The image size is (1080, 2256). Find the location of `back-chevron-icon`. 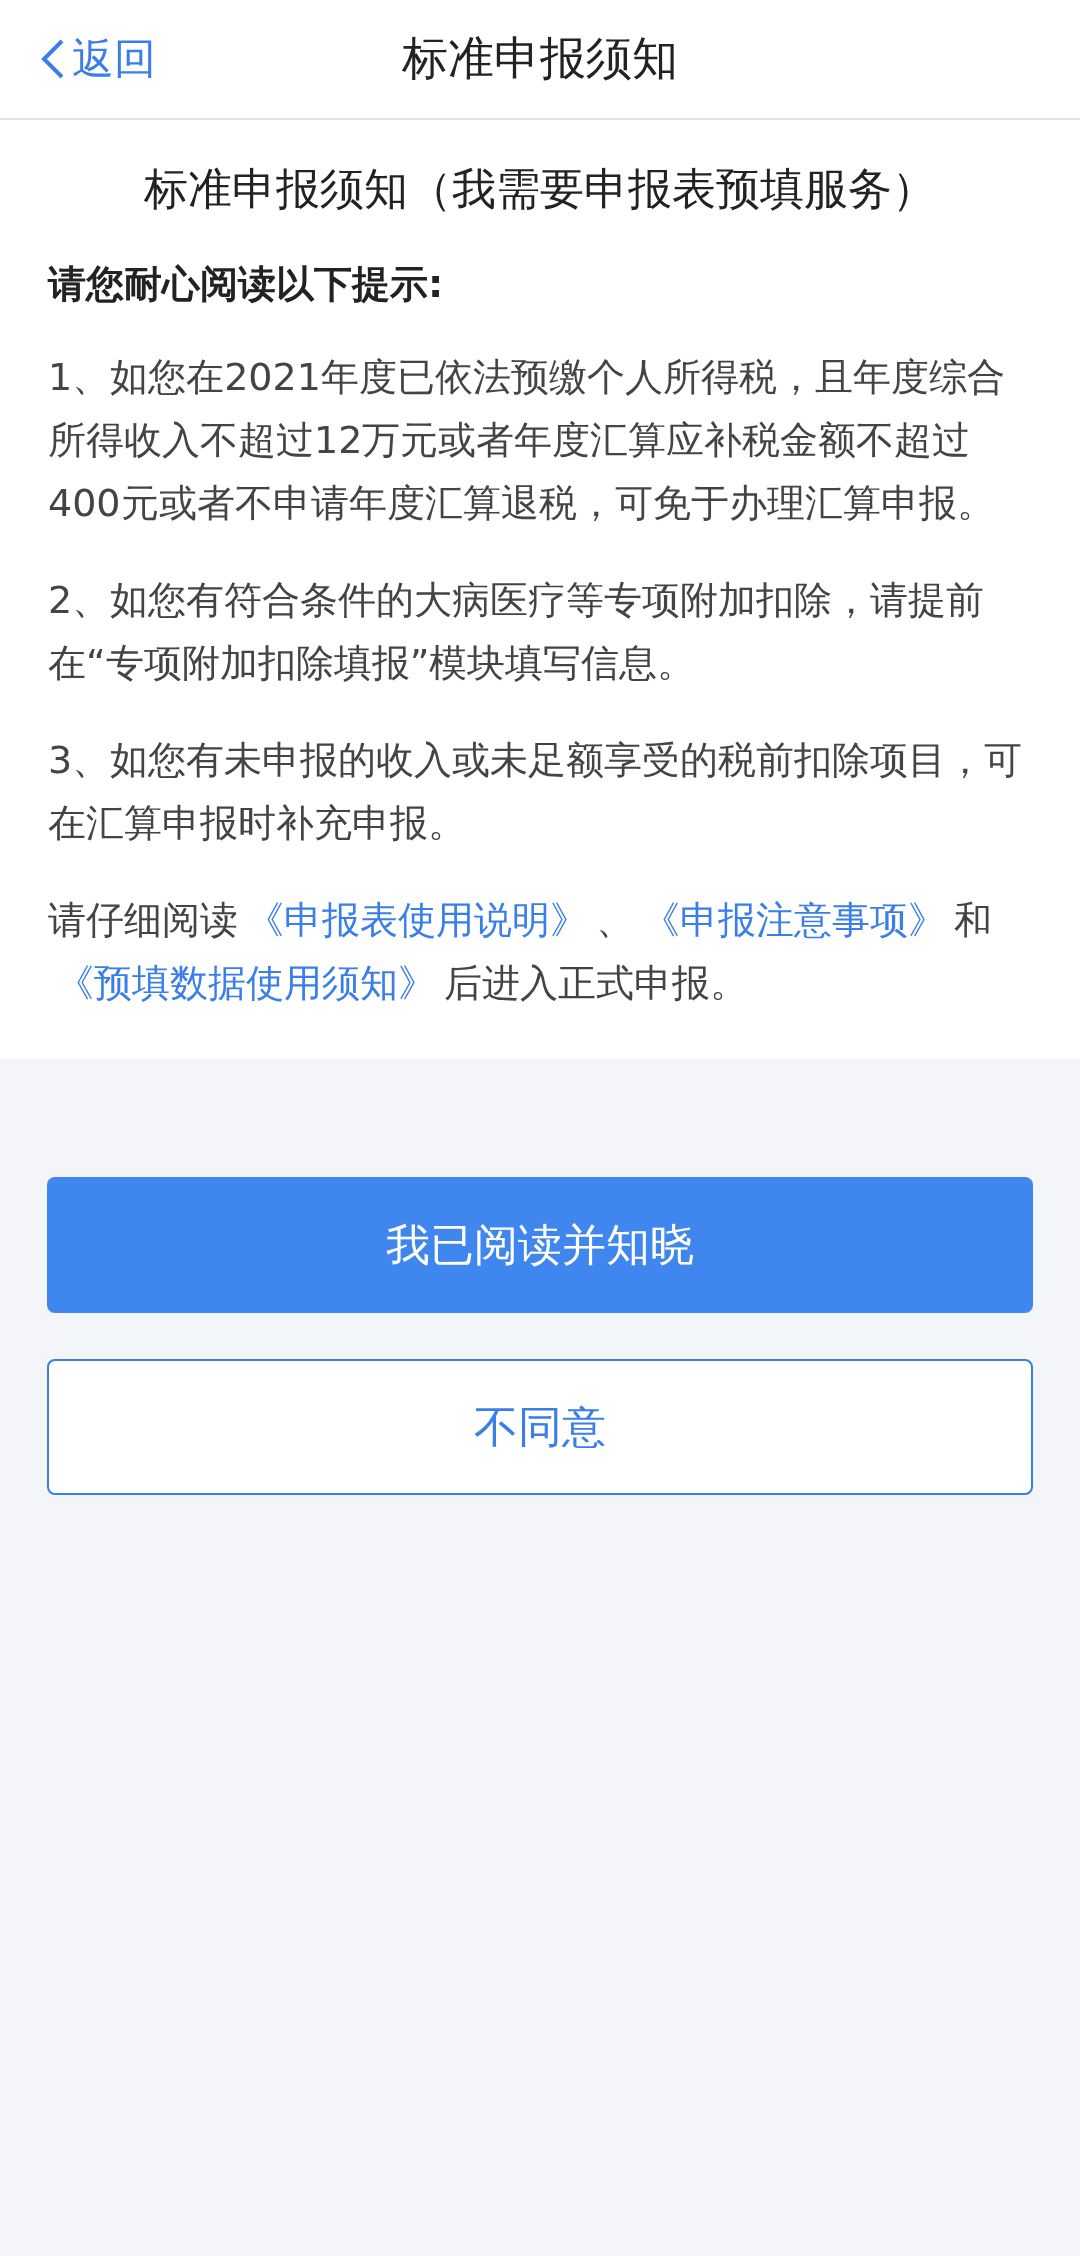

back-chevron-icon is located at coordinates (53, 59).